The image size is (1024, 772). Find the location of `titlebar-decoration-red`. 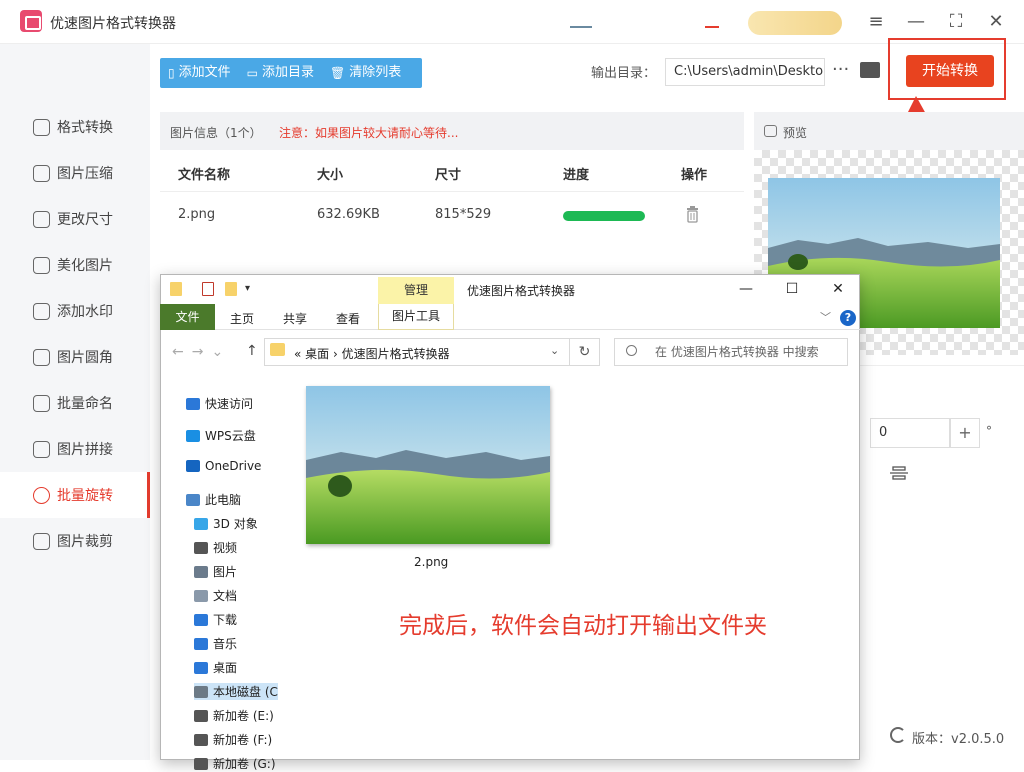

titlebar-decoration-red is located at coordinates (712, 27).